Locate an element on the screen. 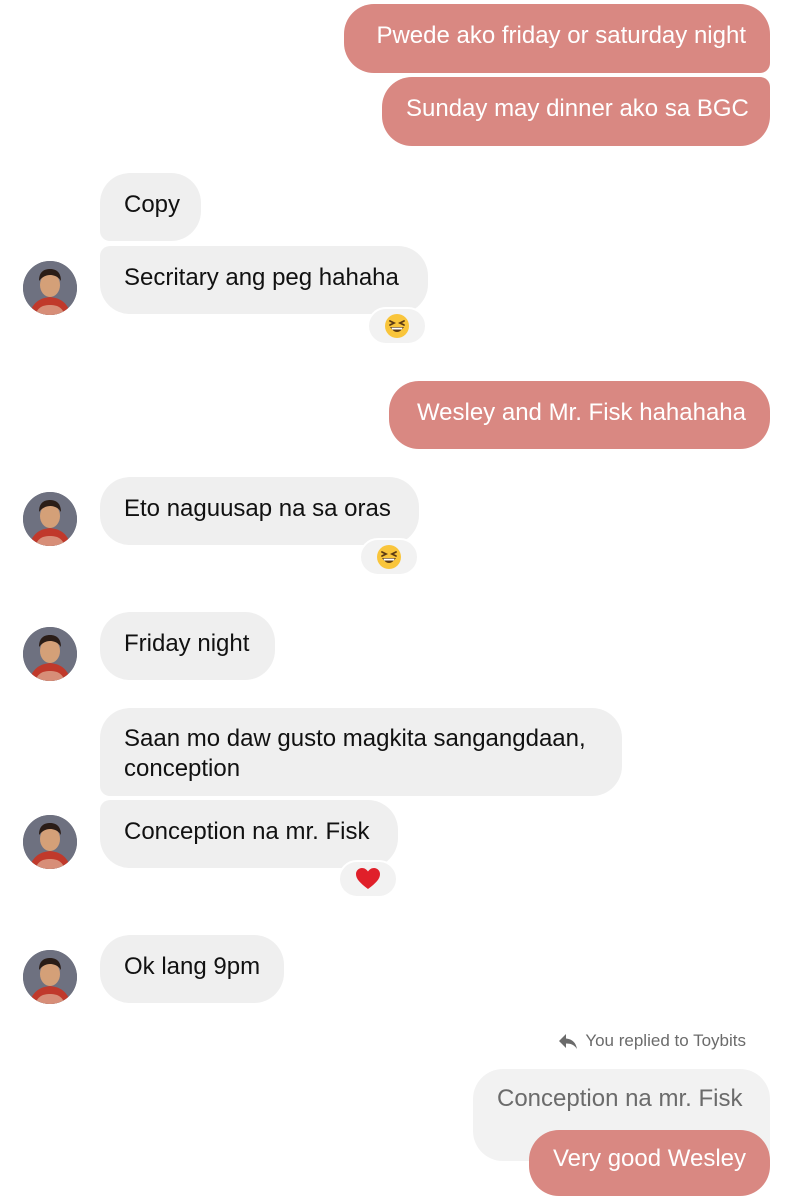 The image size is (786, 1200). message-text: Secritary ang peg hahaha is located at coordinates (261, 277).